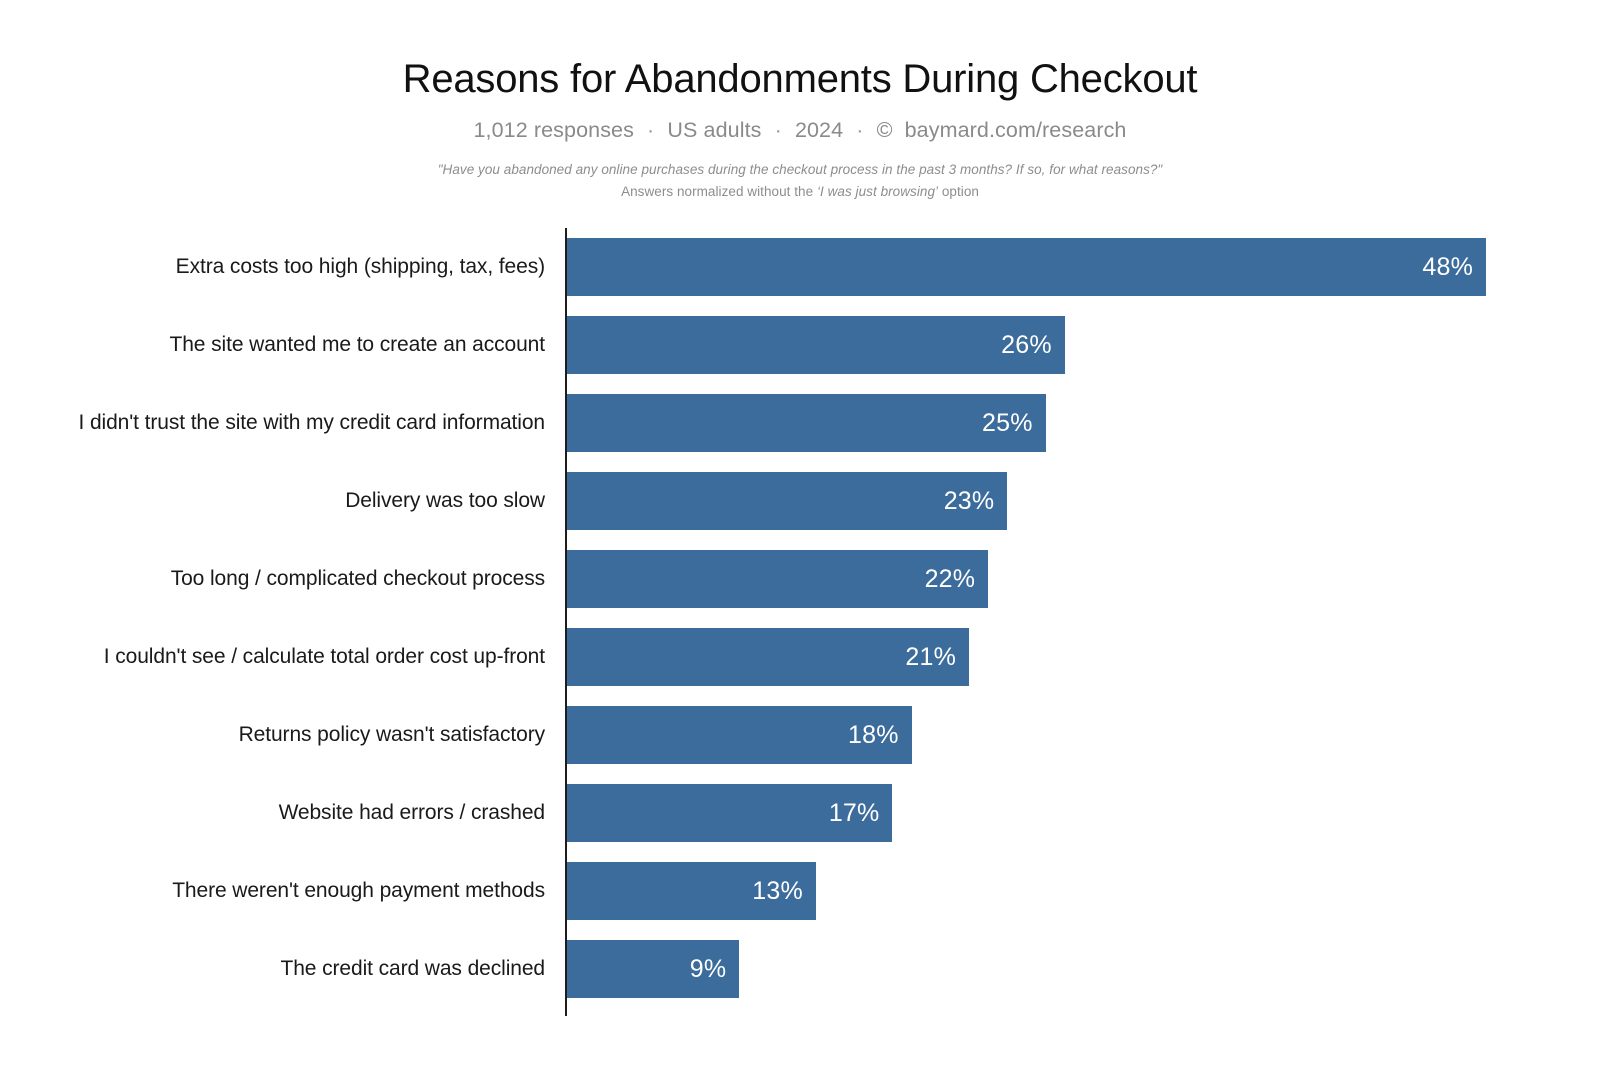 This screenshot has height=1074, width=1600. What do you see at coordinates (413, 968) in the screenshot?
I see `bar-category-label: The credit card was declined` at bounding box center [413, 968].